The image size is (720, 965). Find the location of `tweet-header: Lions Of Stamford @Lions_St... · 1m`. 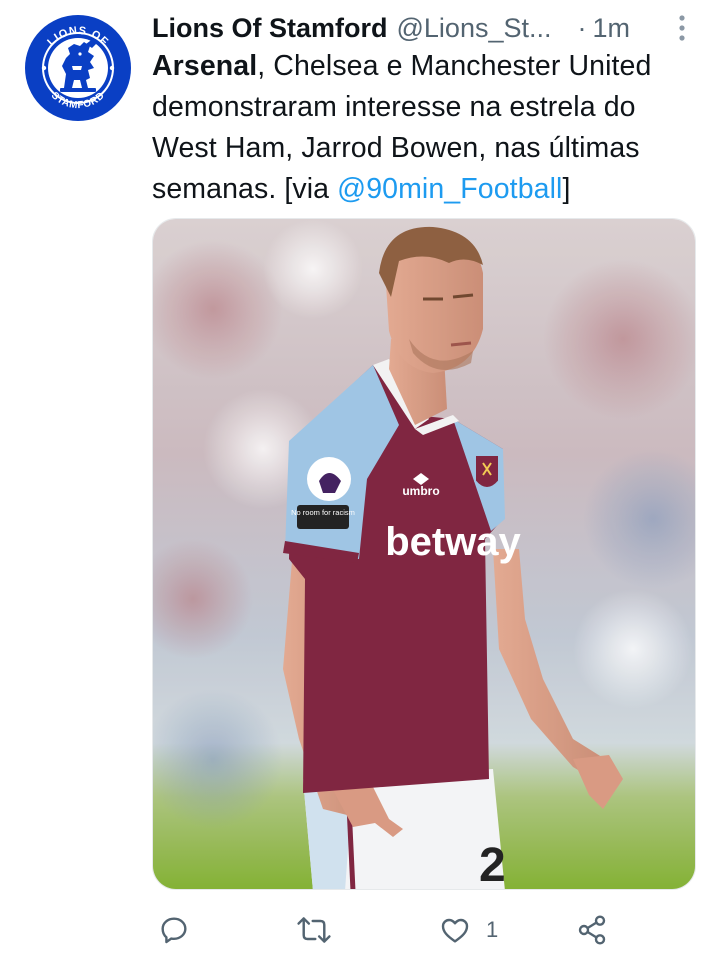

tweet-header: Lions Of Stamford @Lions_St... · 1m is located at coordinates (422, 28).